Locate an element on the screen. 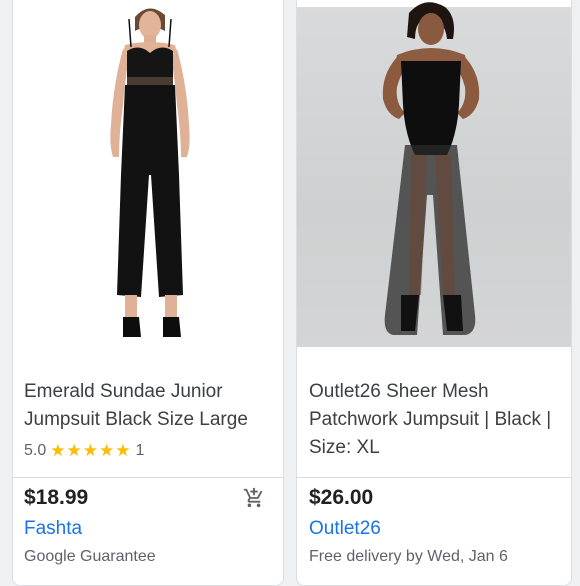  product-price: $18.99 is located at coordinates (56, 497).